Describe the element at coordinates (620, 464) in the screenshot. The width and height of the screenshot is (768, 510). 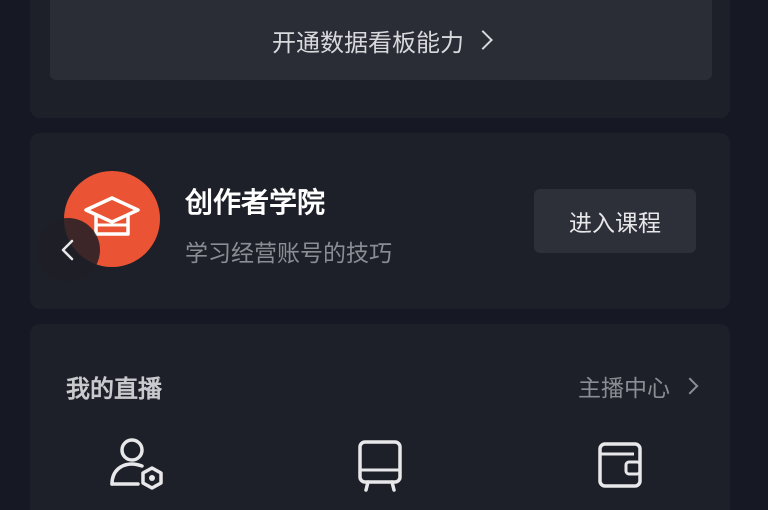
I see `wallet-icon` at that location.